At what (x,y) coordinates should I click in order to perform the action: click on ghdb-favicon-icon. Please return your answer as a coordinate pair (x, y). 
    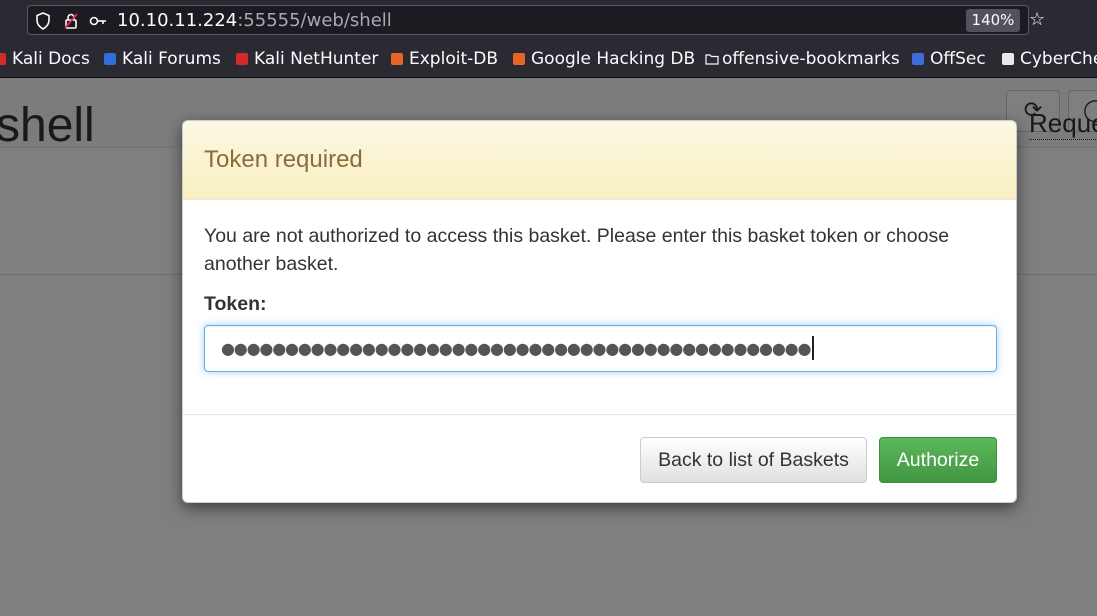
    Looking at the image, I should click on (519, 59).